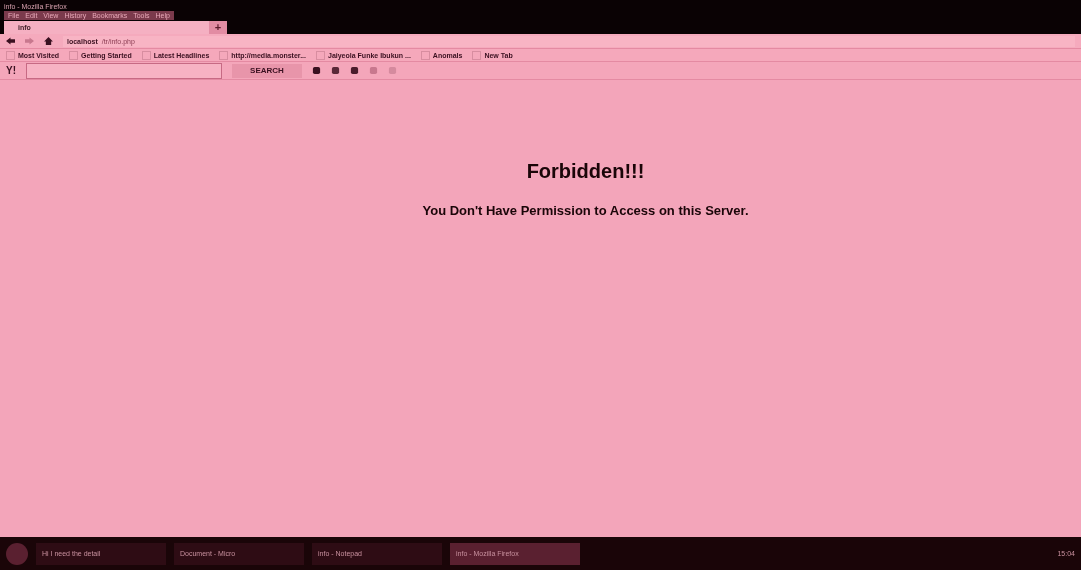 This screenshot has height=570, width=1081. I want to click on back-arrow-icon, so click(10, 41).